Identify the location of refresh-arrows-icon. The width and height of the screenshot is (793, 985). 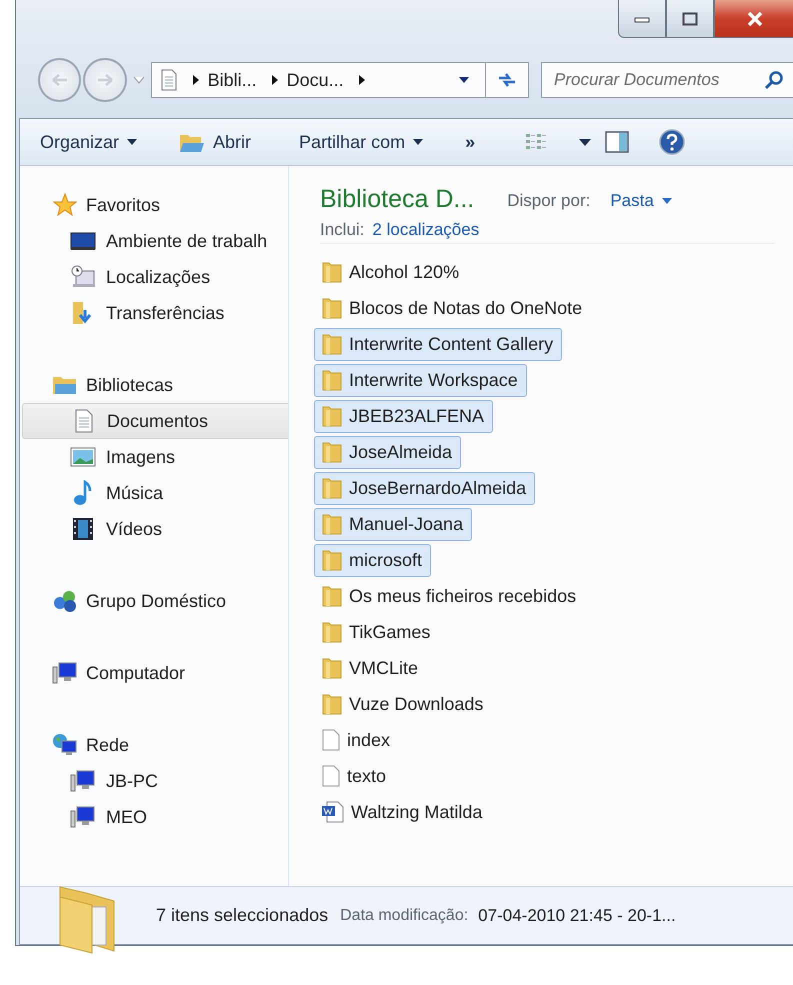
(507, 80).